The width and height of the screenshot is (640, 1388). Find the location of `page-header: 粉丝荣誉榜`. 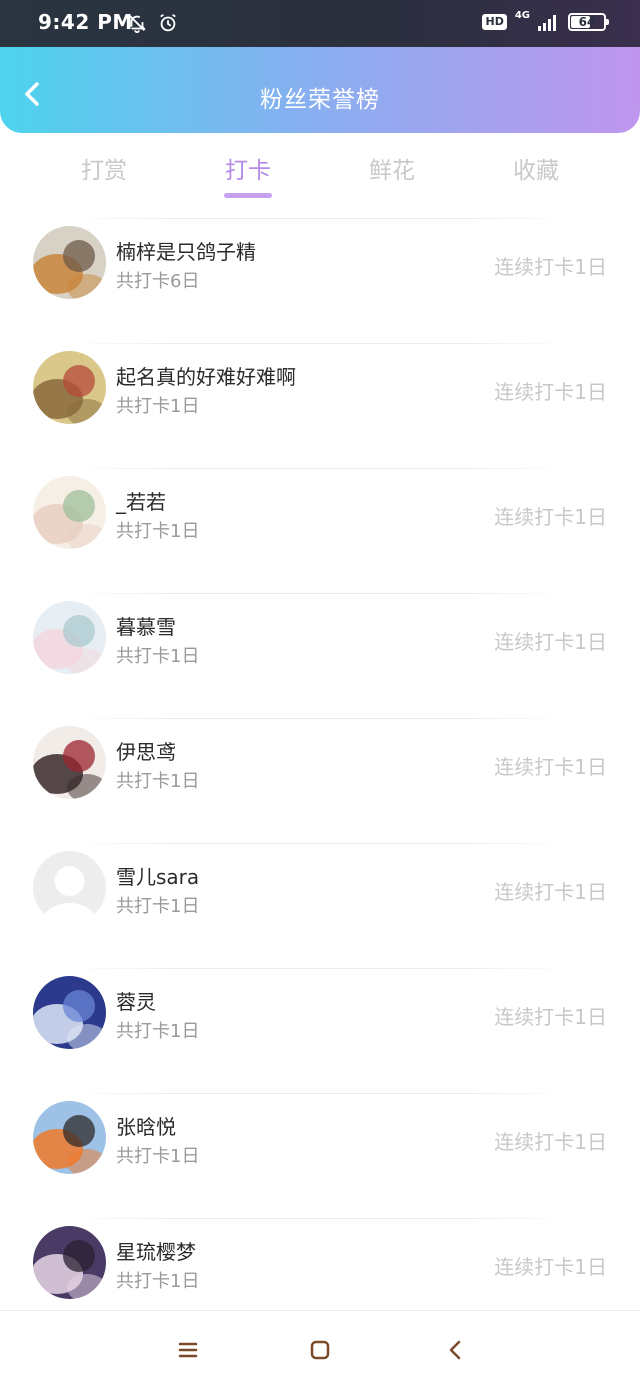

page-header: 粉丝荣誉榜 is located at coordinates (320, 90).